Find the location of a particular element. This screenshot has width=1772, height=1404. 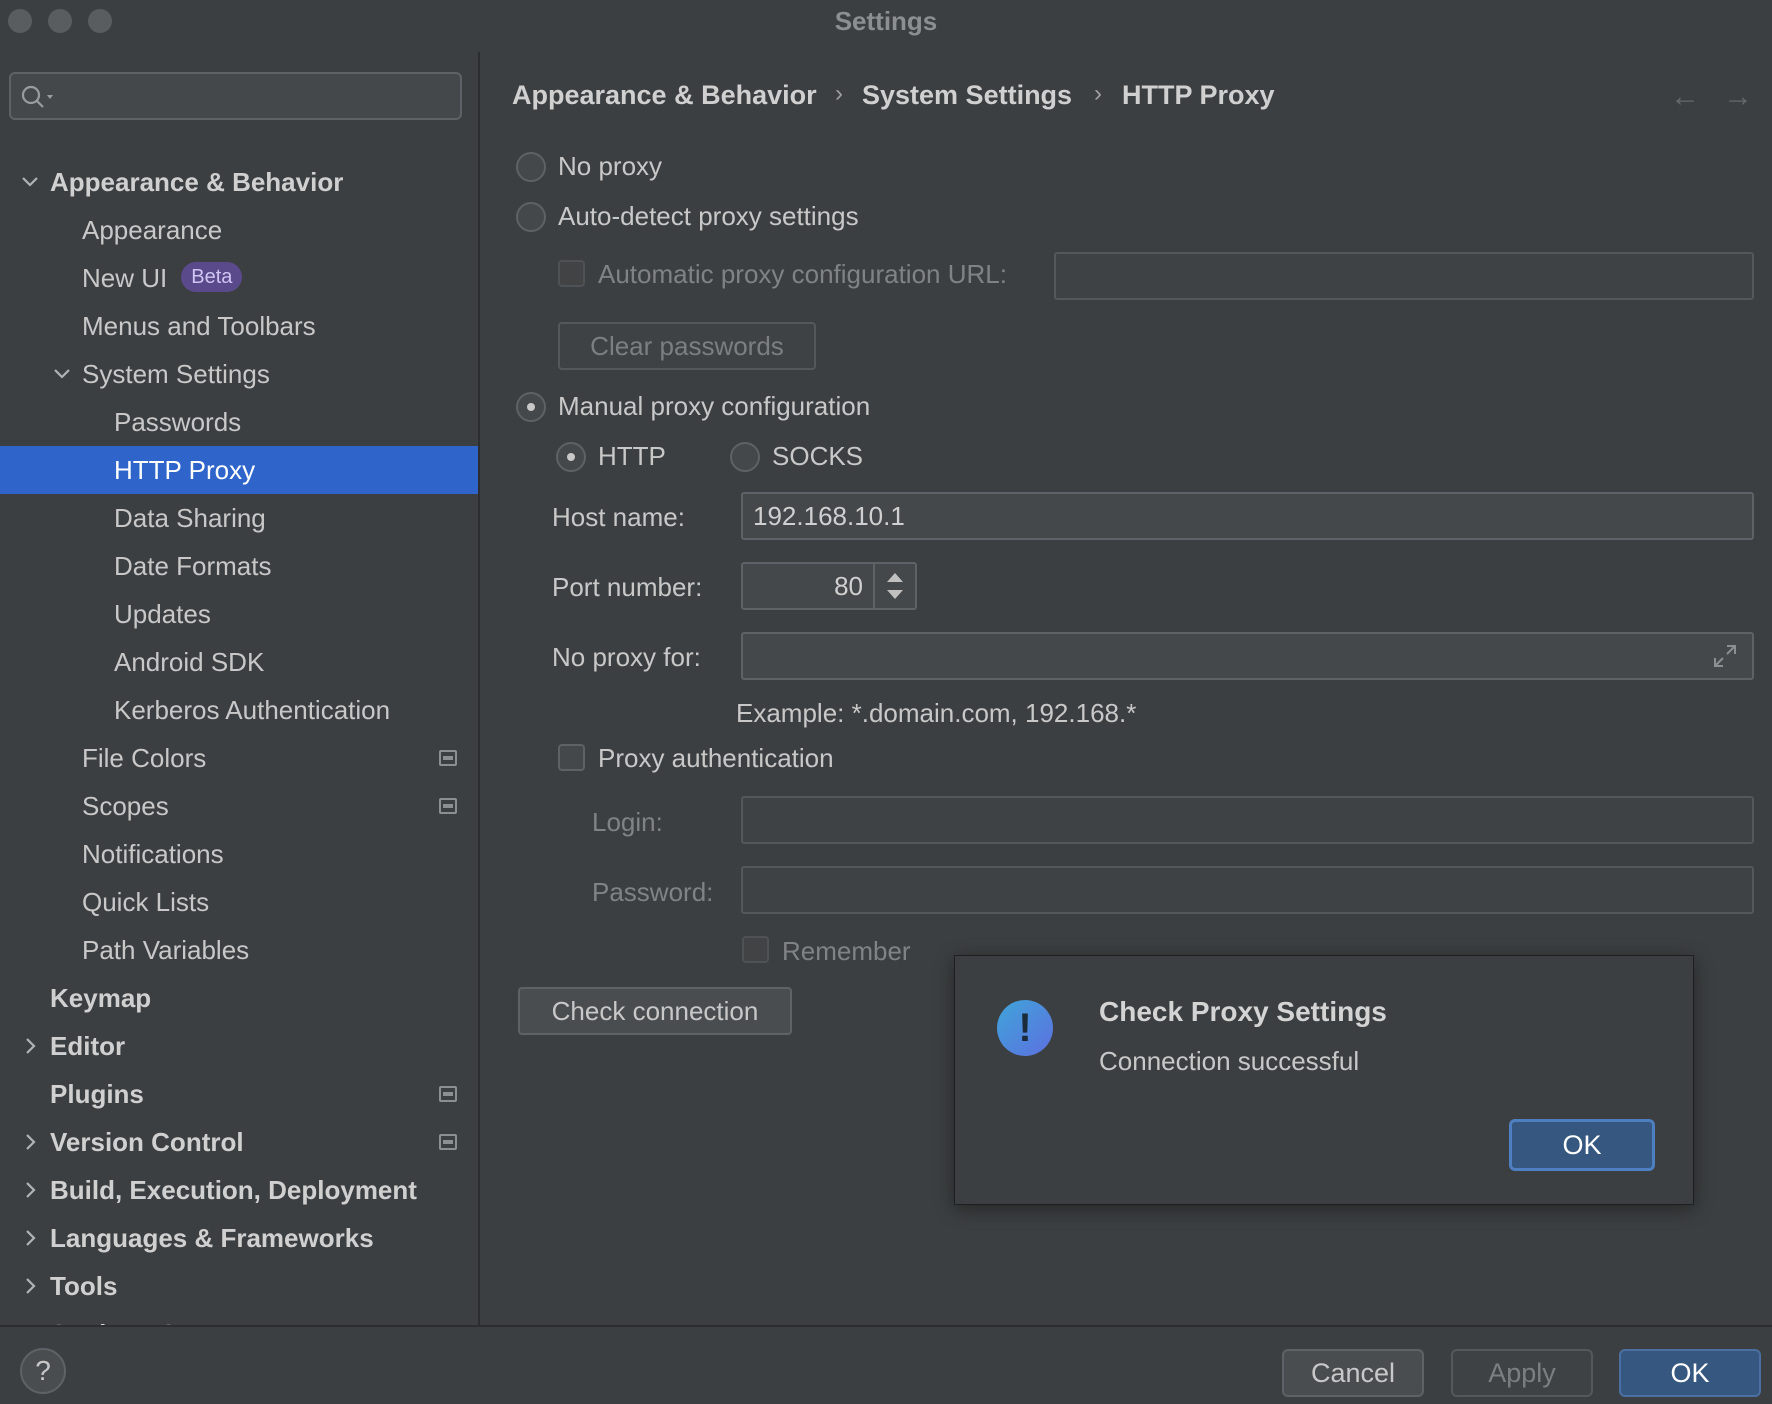

sidebar-item-label: Menus and Toolbars is located at coordinates (199, 326).